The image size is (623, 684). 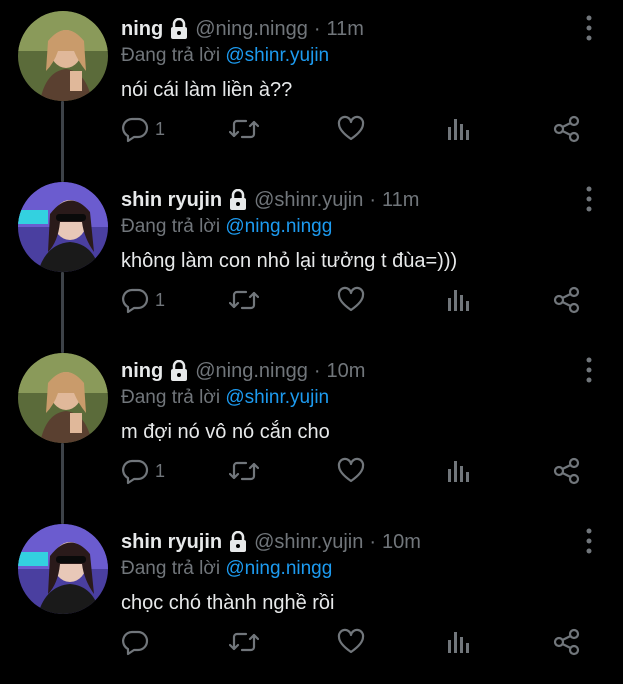 I want to click on reply-button, so click(x=138, y=642).